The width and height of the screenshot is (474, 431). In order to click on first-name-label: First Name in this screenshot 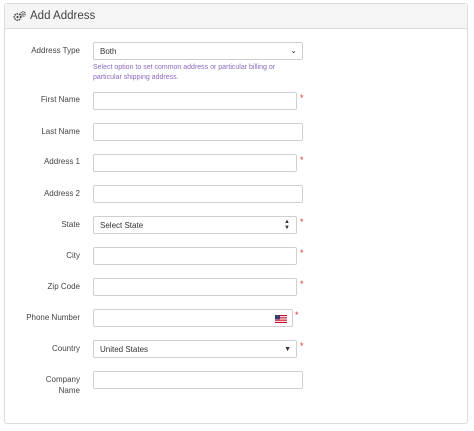, I will do `click(60, 99)`.